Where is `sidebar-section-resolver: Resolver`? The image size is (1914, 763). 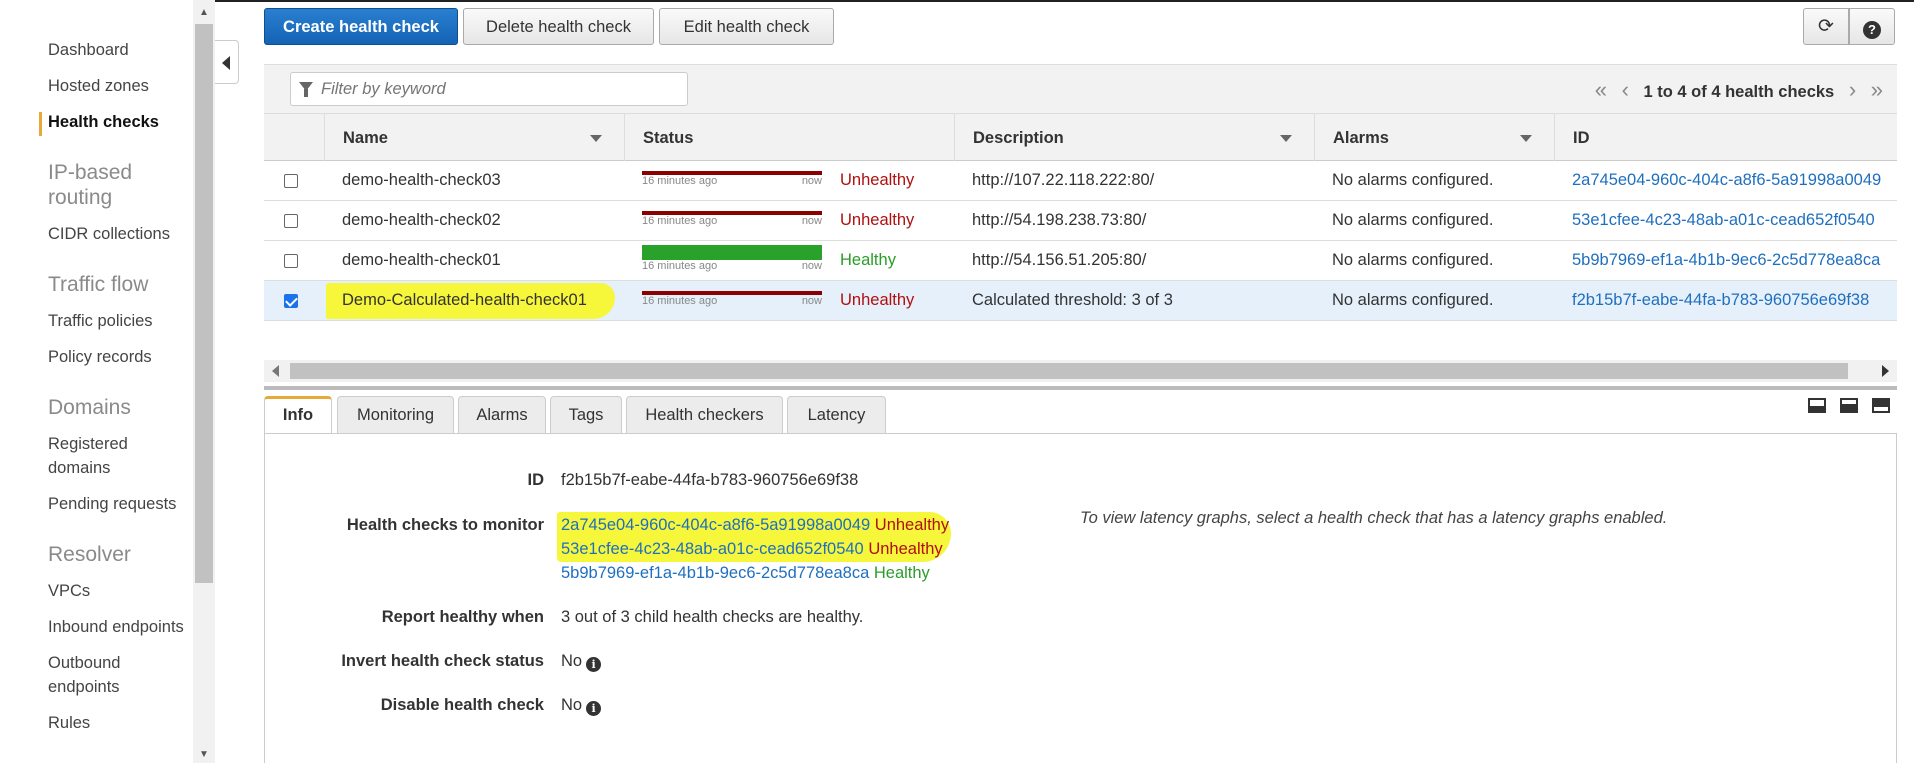
sidebar-section-resolver: Resolver is located at coordinates (89, 554).